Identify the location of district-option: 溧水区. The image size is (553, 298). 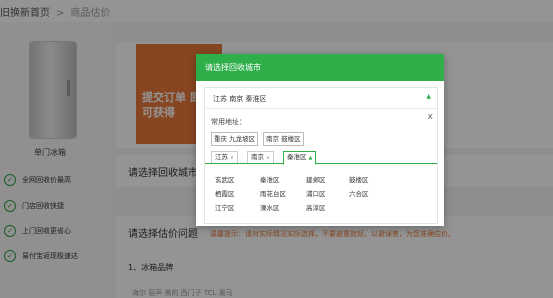
(270, 207).